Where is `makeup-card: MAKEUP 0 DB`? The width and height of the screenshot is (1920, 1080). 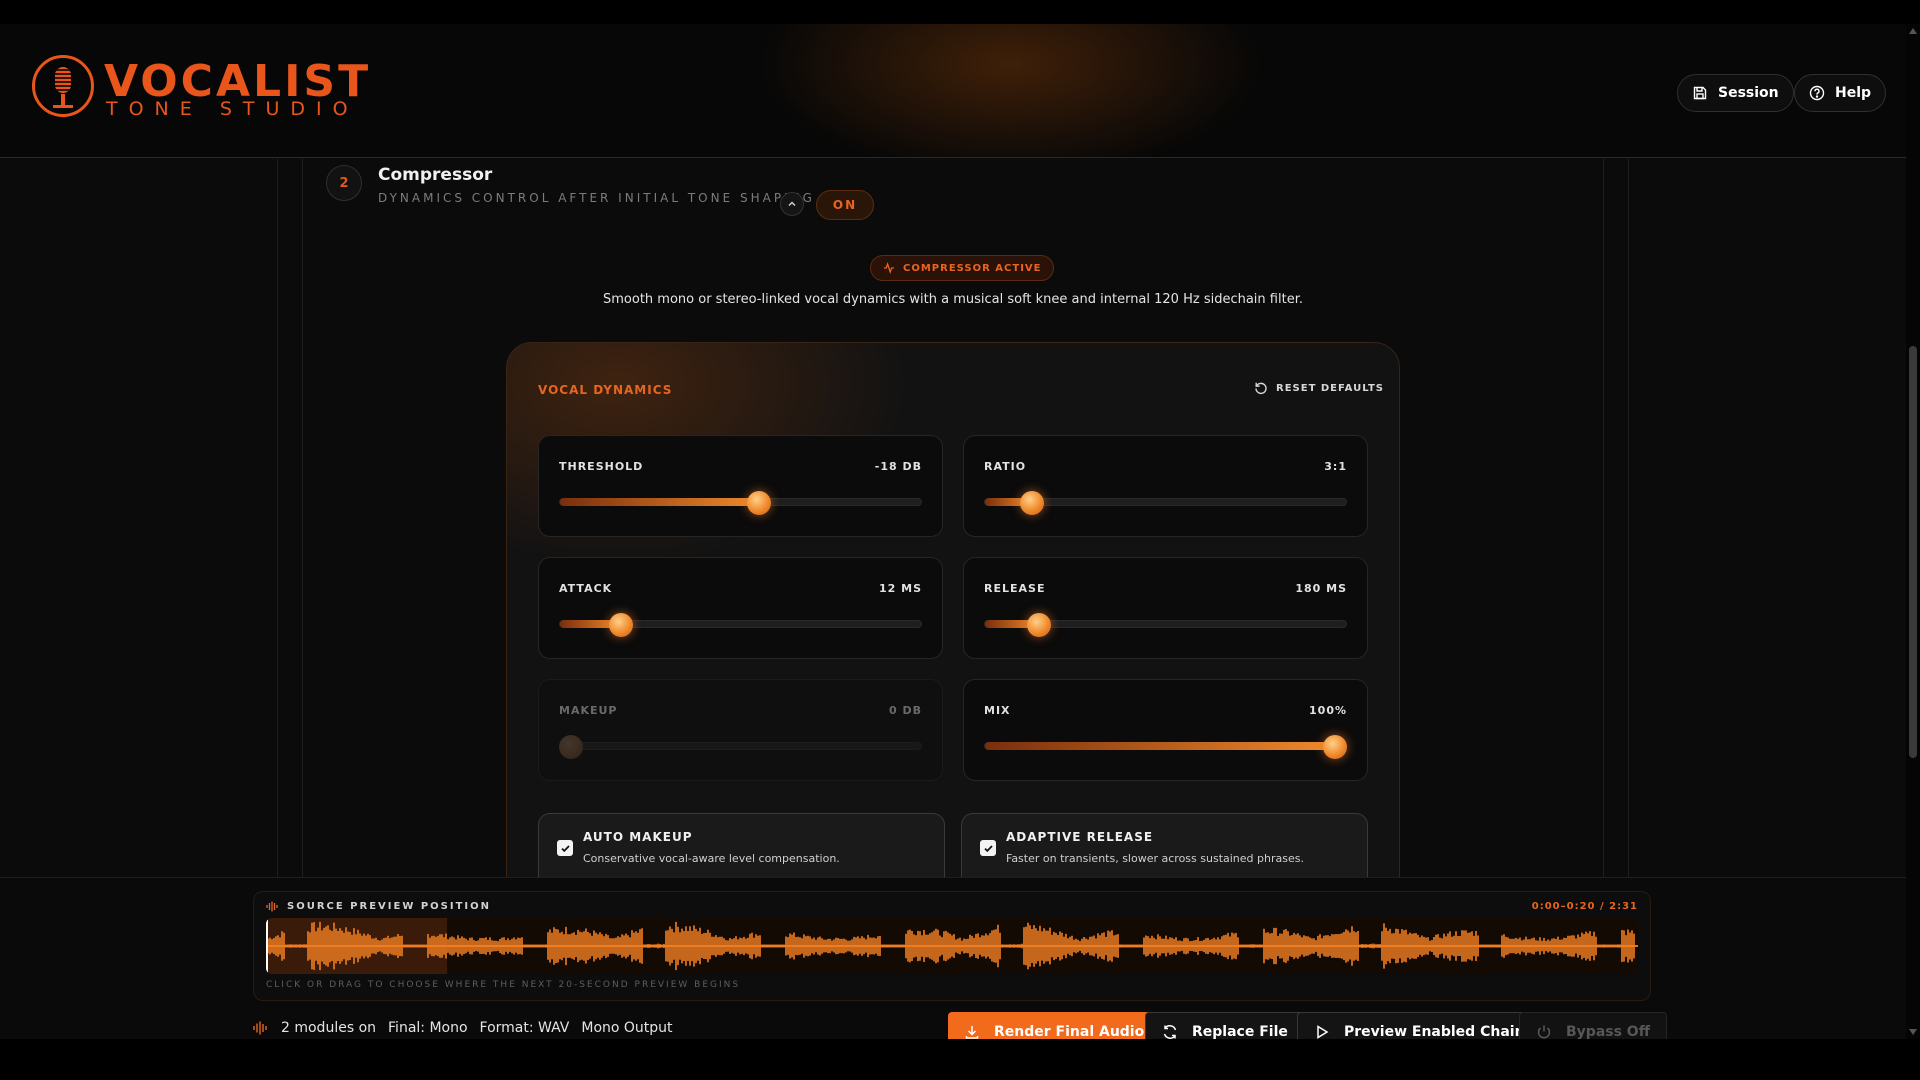
makeup-card: MAKEUP 0 DB is located at coordinates (740, 730).